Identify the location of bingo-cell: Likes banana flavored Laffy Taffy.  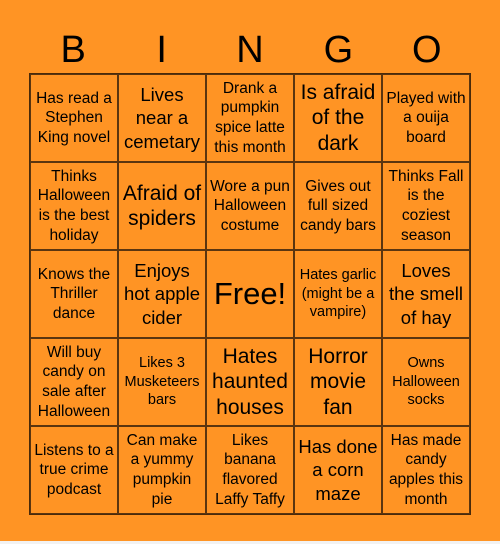
(250, 470).